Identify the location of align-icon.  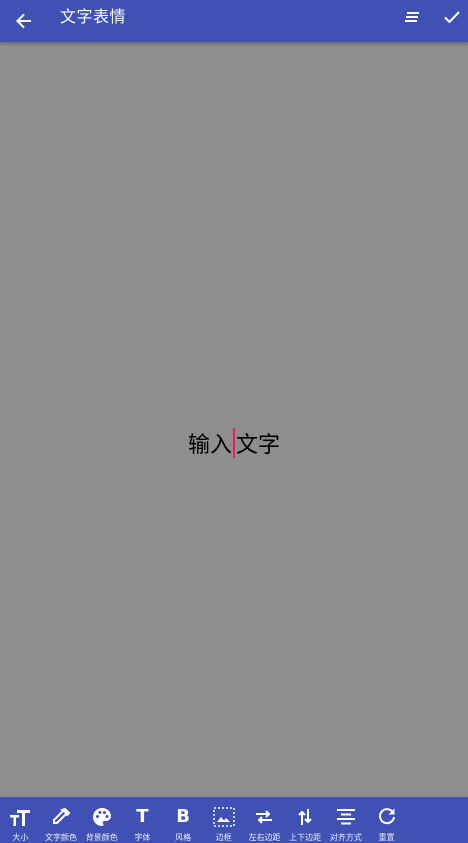
(412, 17).